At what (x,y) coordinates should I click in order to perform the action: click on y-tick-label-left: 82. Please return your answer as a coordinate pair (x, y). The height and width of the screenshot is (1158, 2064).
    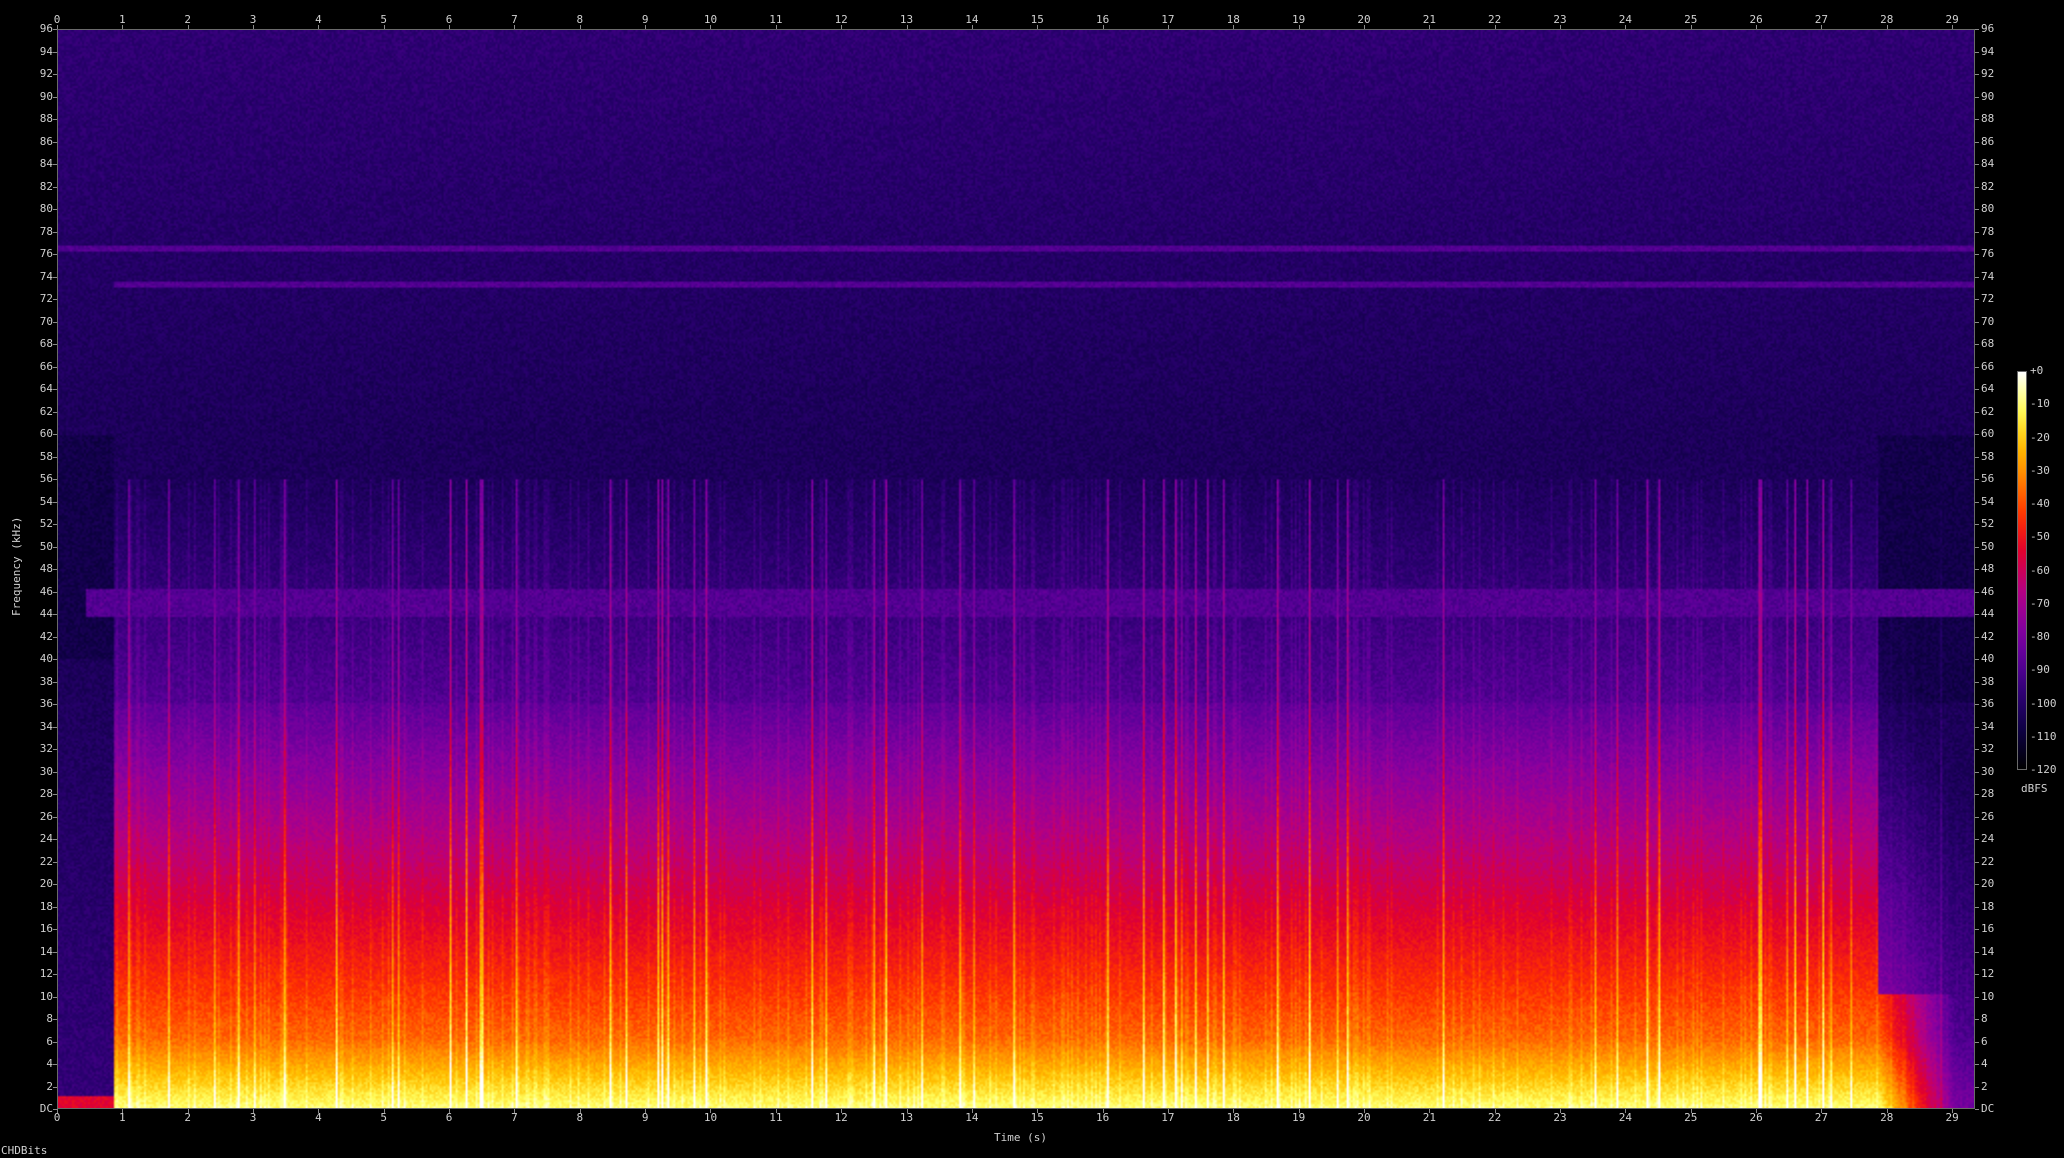
    Looking at the image, I should click on (46, 186).